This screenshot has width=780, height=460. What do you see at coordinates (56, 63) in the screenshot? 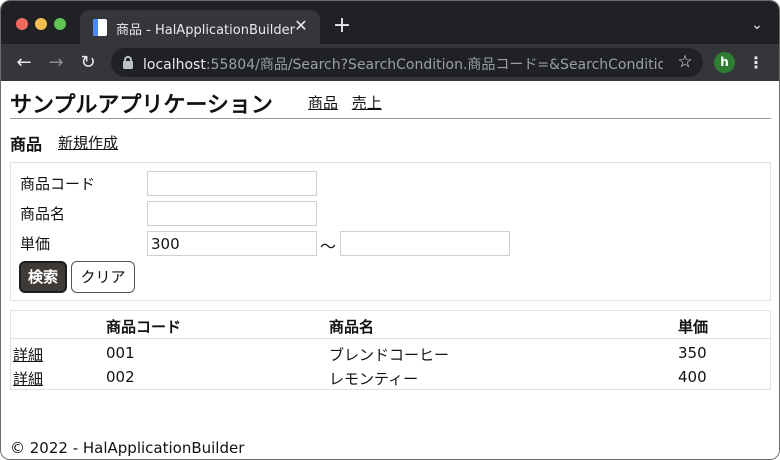
I see `forward-arrow-icon: →` at bounding box center [56, 63].